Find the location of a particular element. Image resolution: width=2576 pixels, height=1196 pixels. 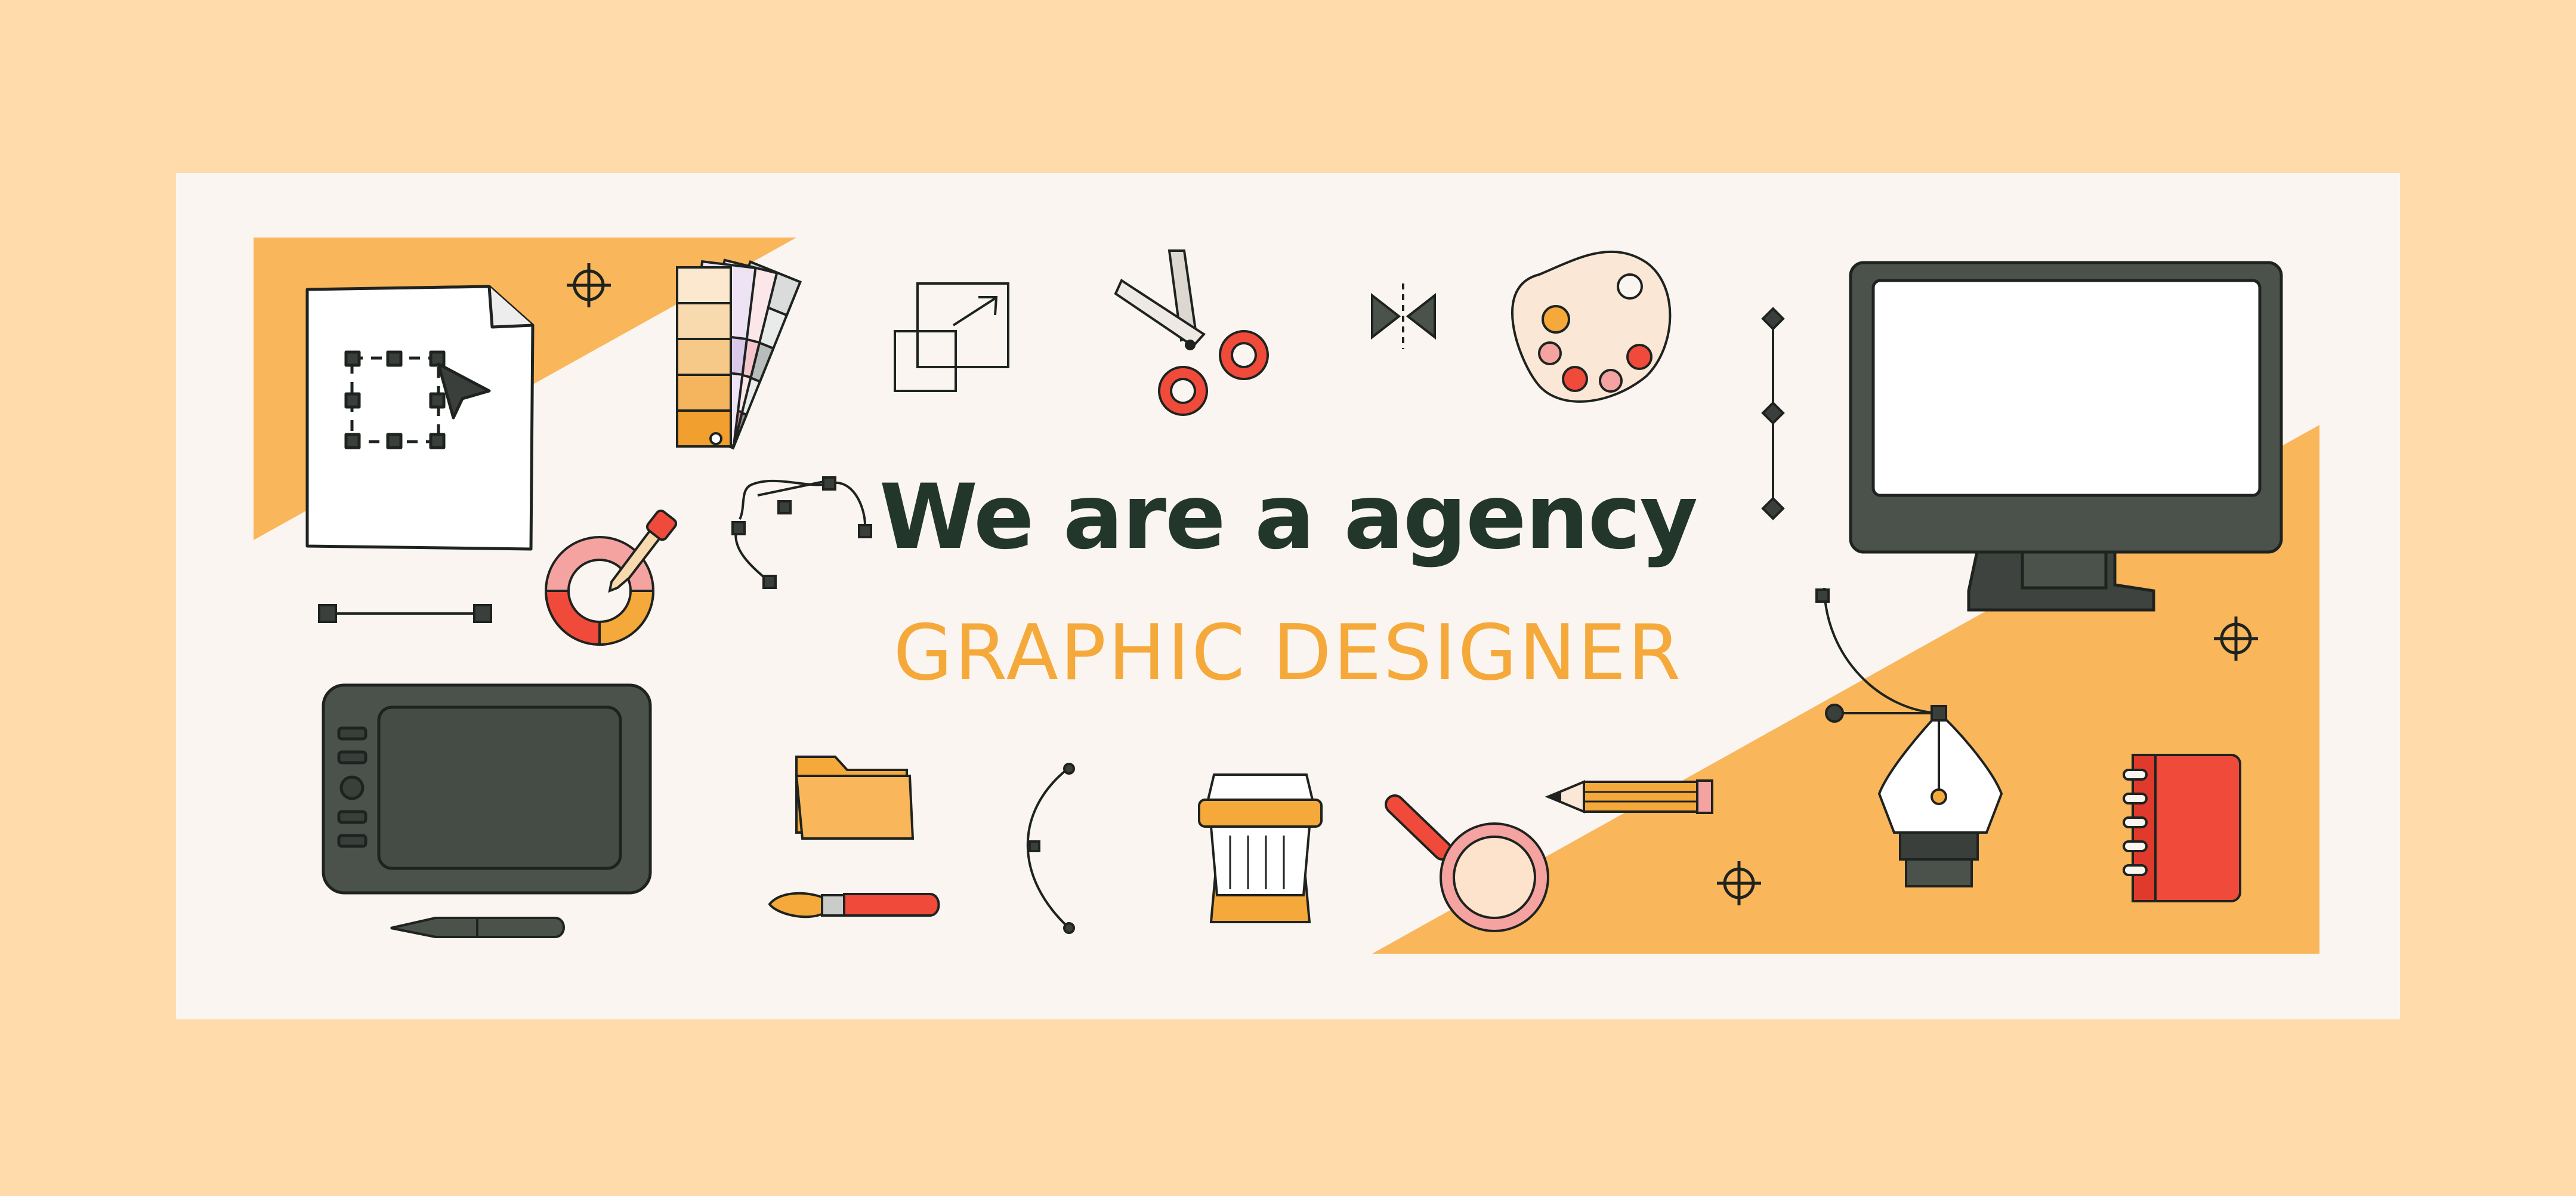

graphics-tablet-icon is located at coordinates (487, 789).